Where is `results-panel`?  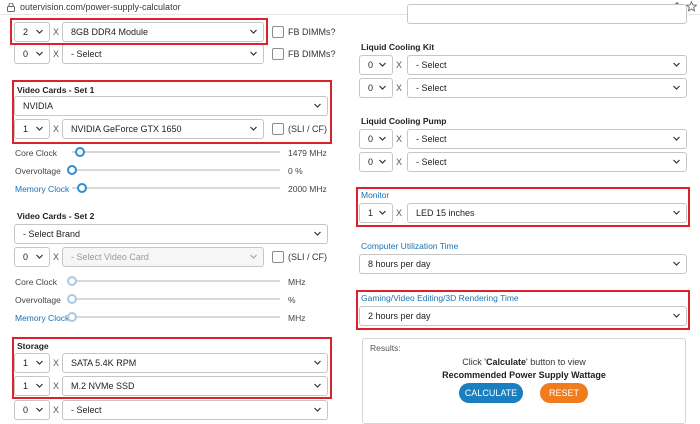
results-panel is located at coordinates (524, 381).